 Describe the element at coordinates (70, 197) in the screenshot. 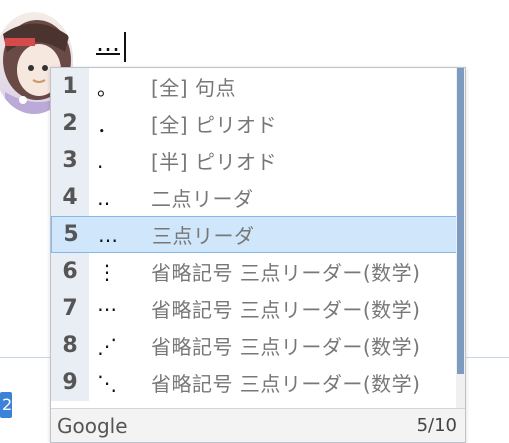

I see `candidate-index: 4` at that location.